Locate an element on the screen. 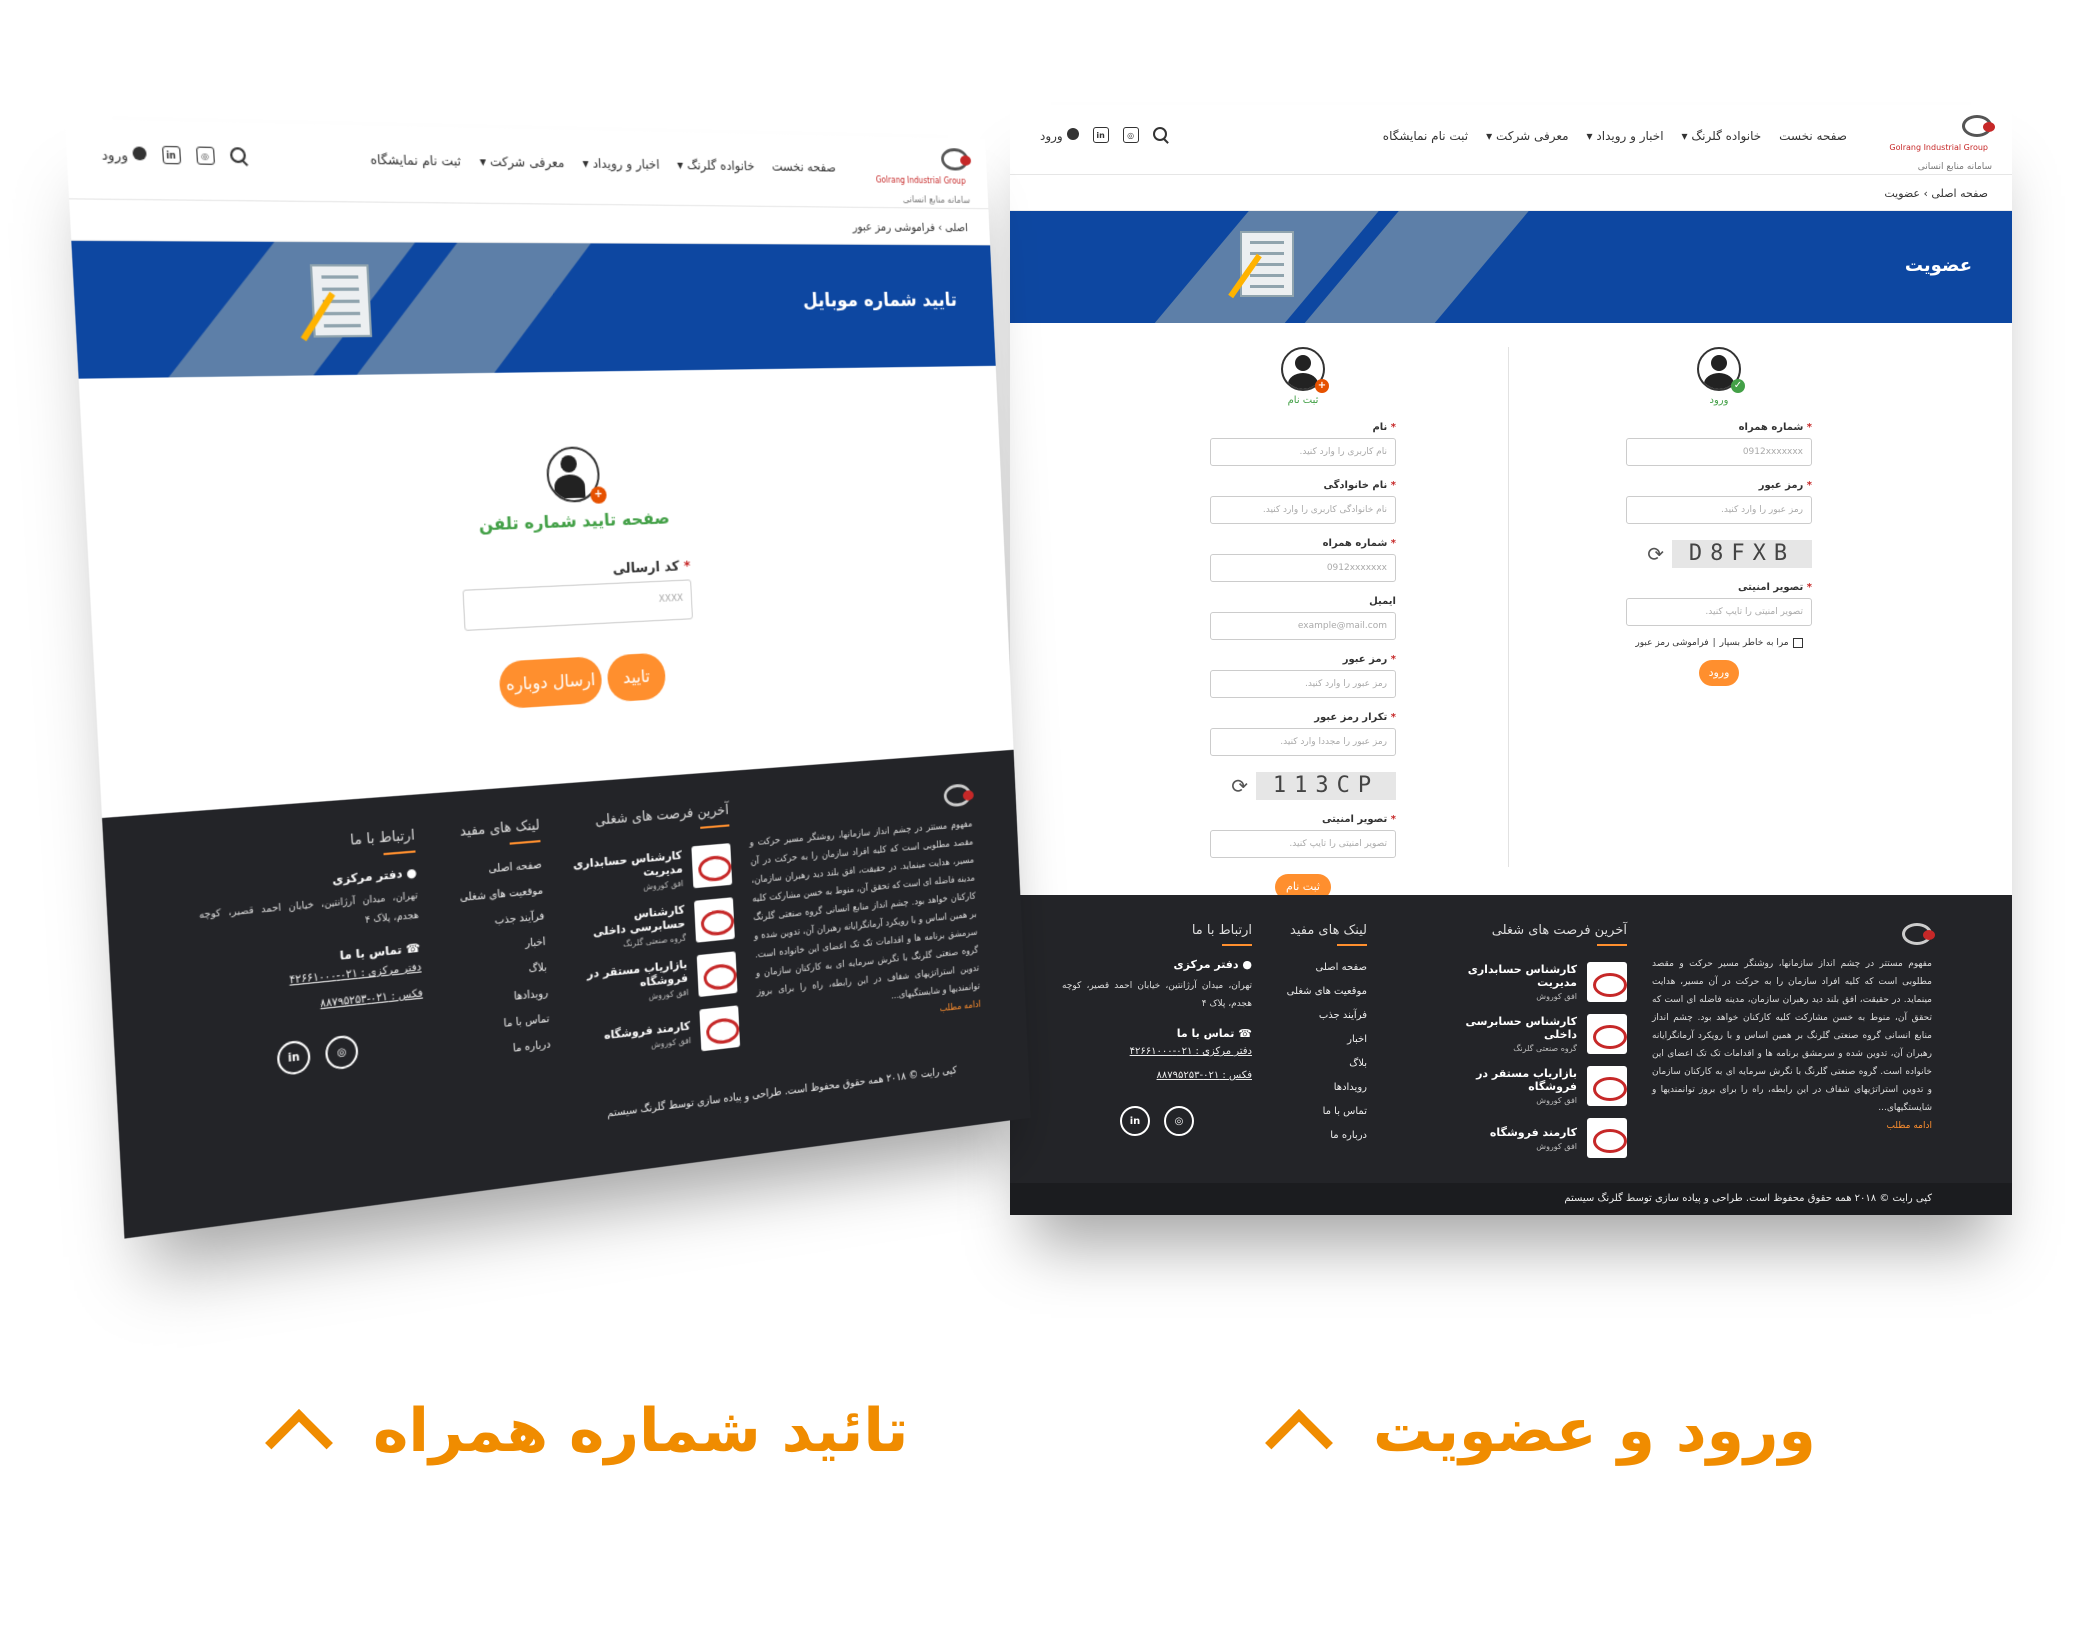 Image resolution: width=2088 pixels, height=1627 pixels. login-mobile-input: 0912xxxxxxx is located at coordinates (1719, 452).